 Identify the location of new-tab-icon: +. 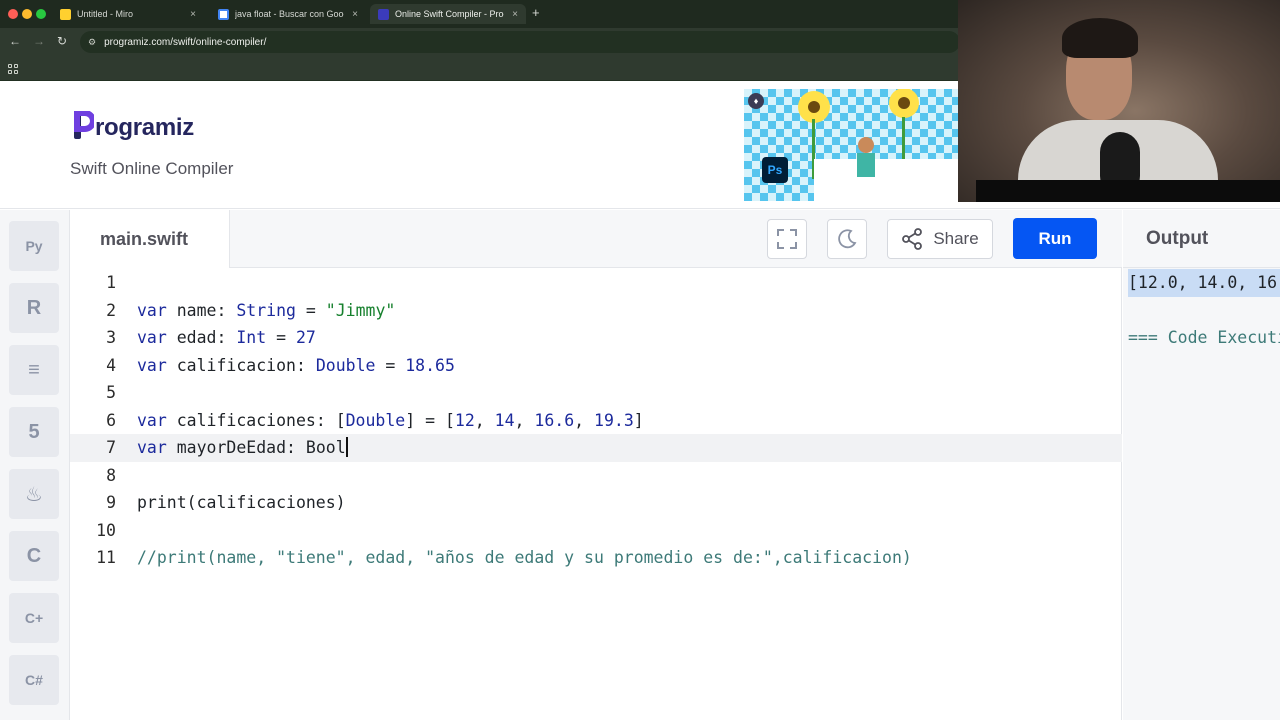
(536, 12).